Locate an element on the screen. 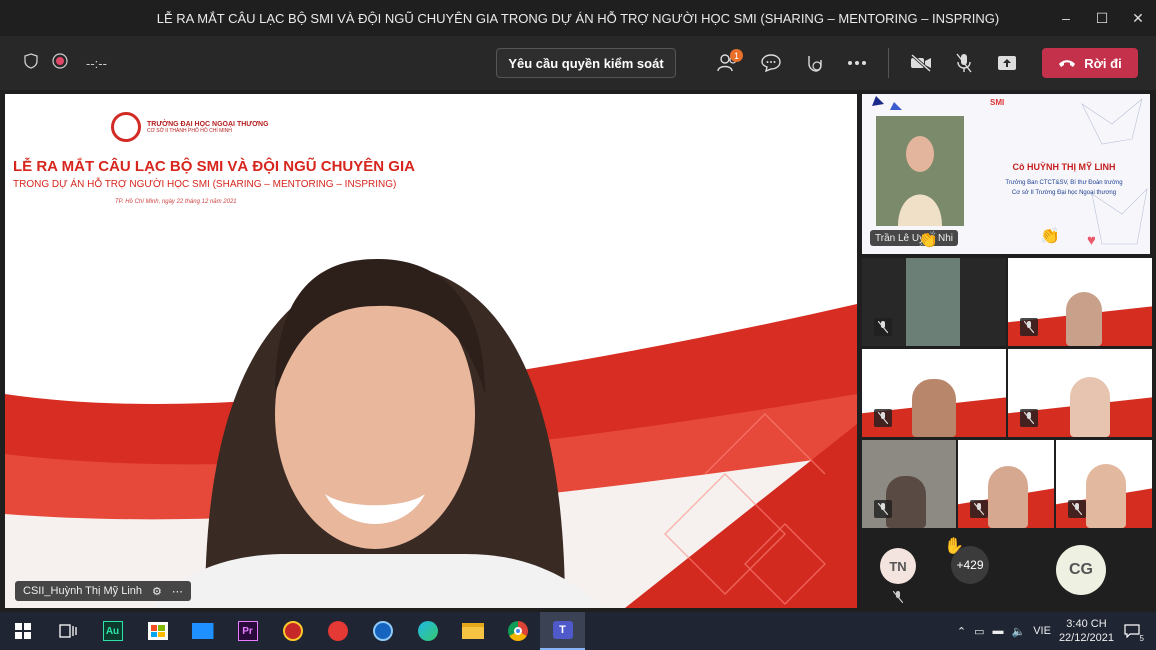 This screenshot has height=650, width=1156. notification-icon is located at coordinates (1132, 631).